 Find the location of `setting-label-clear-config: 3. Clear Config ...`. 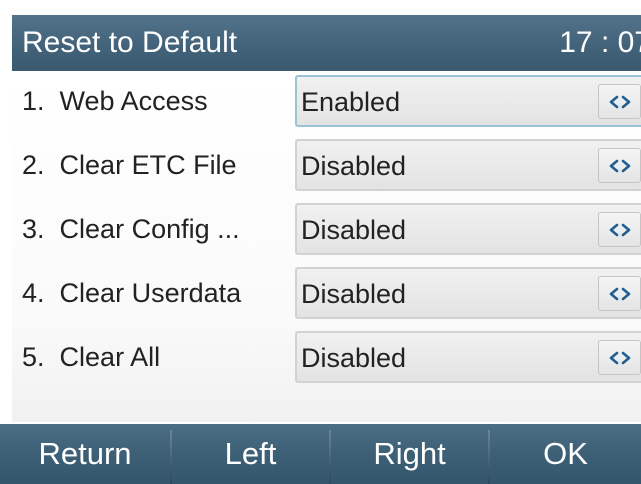

setting-label-clear-config: 3. Clear Config ... is located at coordinates (131, 229).